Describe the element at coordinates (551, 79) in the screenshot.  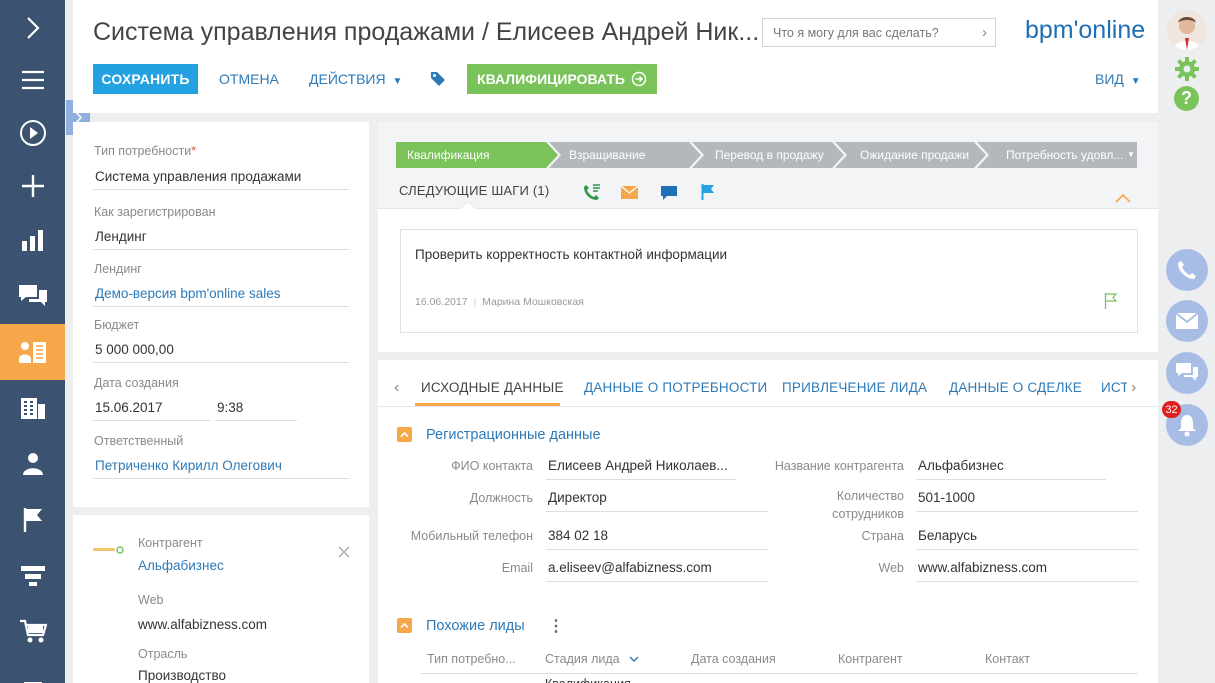
I see `qualify-label: КВАЛИФИЦИРОВАТЬ` at that location.